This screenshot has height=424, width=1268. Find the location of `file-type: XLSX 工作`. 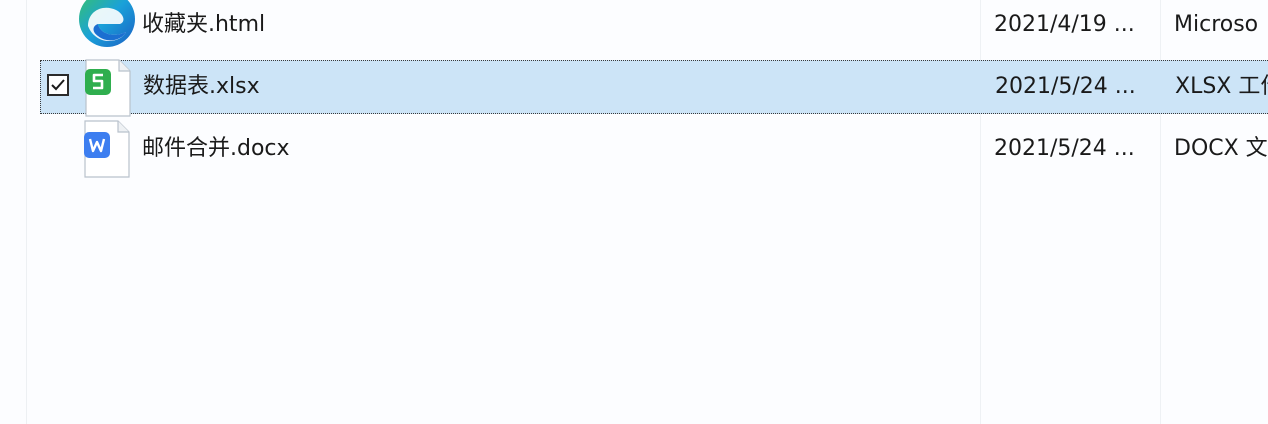

file-type: XLSX 工作 is located at coordinates (1221, 86).